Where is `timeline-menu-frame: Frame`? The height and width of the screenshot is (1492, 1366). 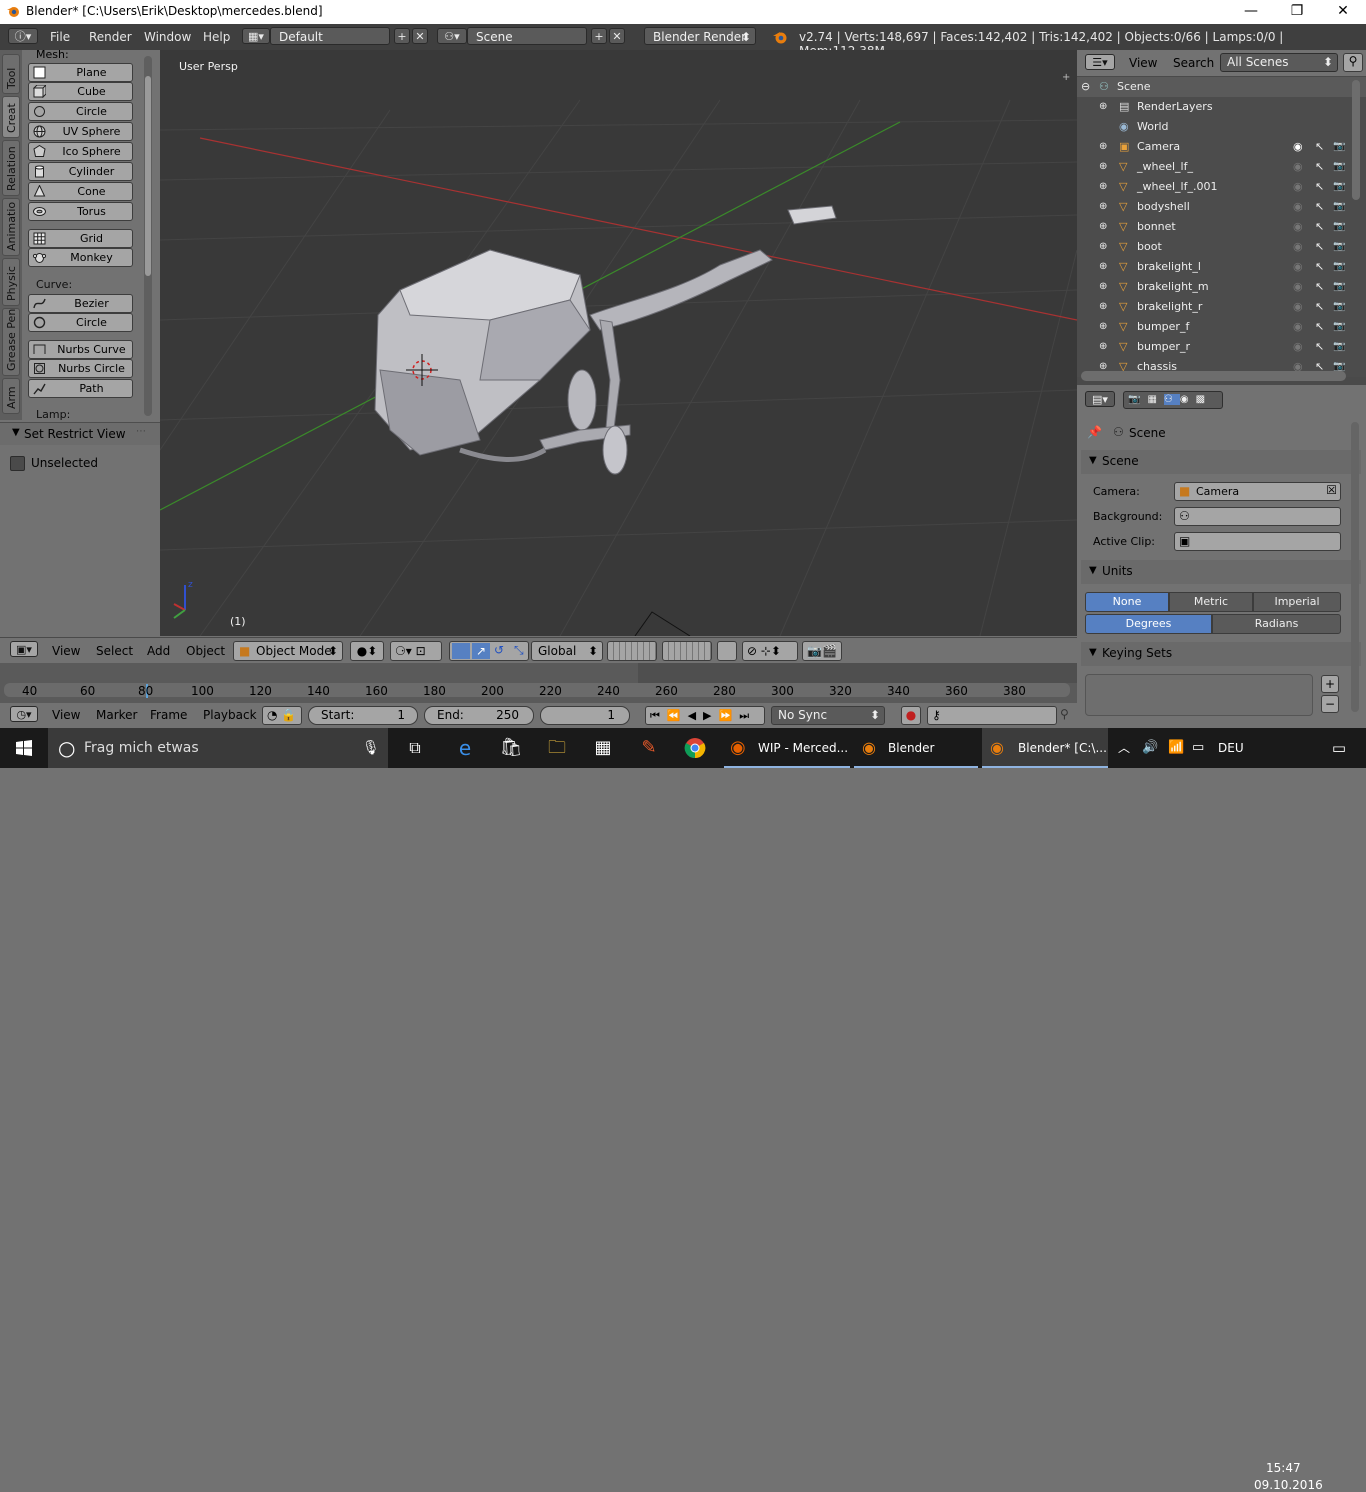
timeline-menu-frame: Frame is located at coordinates (168, 715).